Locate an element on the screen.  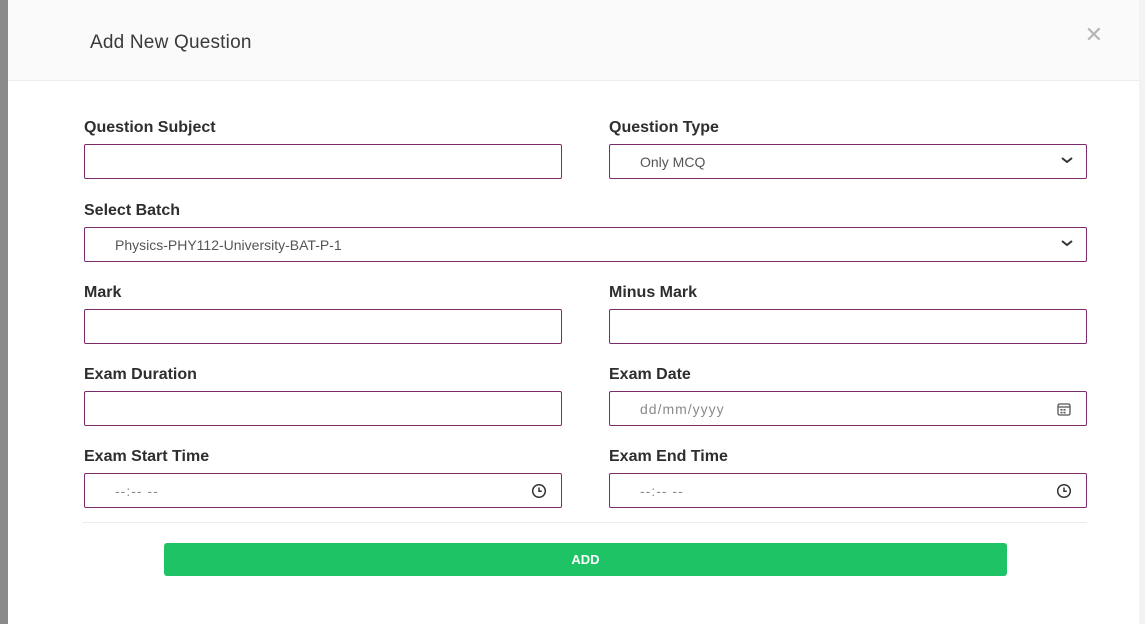
question-subject-field is located at coordinates (323, 161).